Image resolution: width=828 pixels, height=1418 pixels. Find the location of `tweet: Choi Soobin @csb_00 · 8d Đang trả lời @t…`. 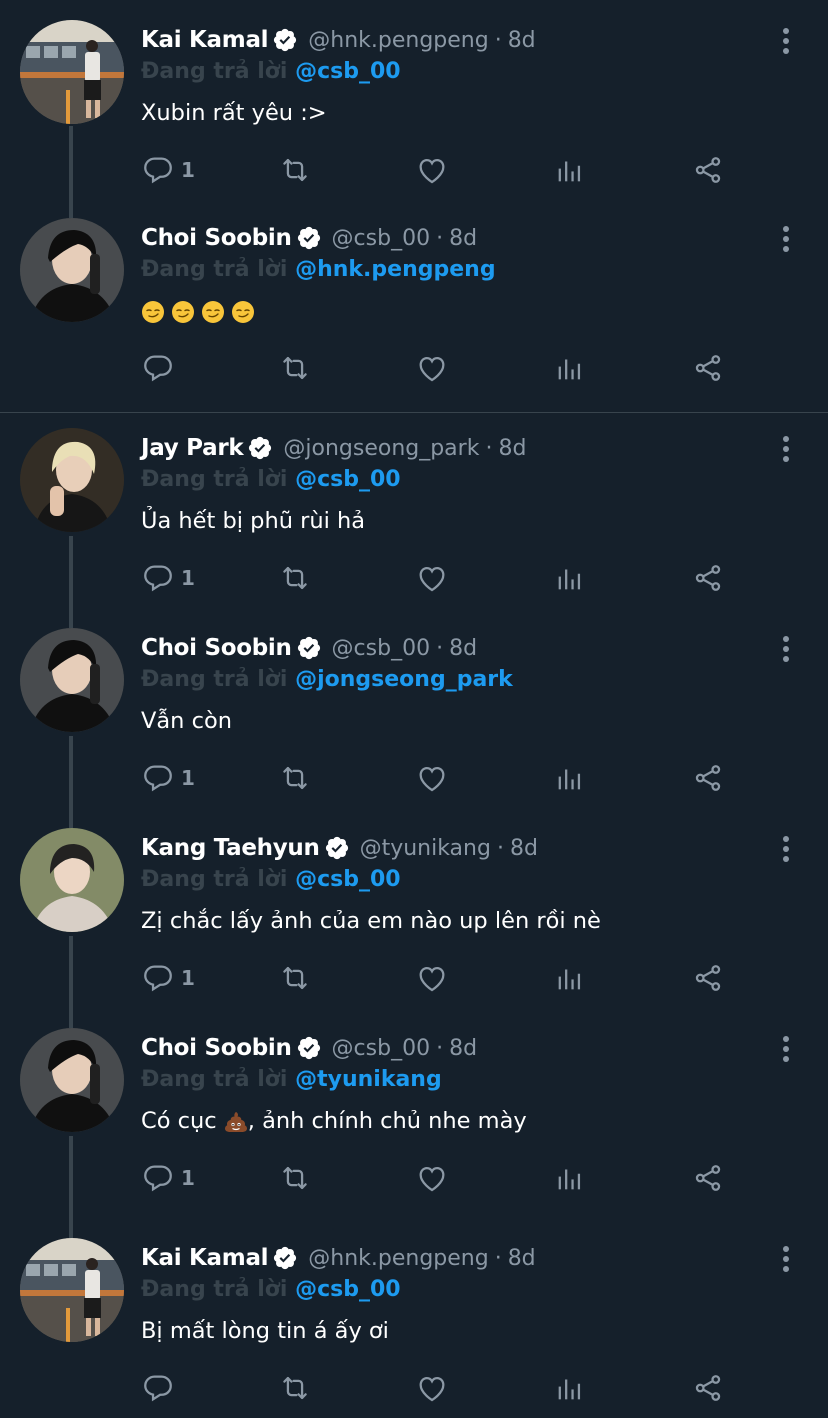

tweet: Choi Soobin @csb_00 · 8d Đang trả lời @t… is located at coordinates (414, 1108).